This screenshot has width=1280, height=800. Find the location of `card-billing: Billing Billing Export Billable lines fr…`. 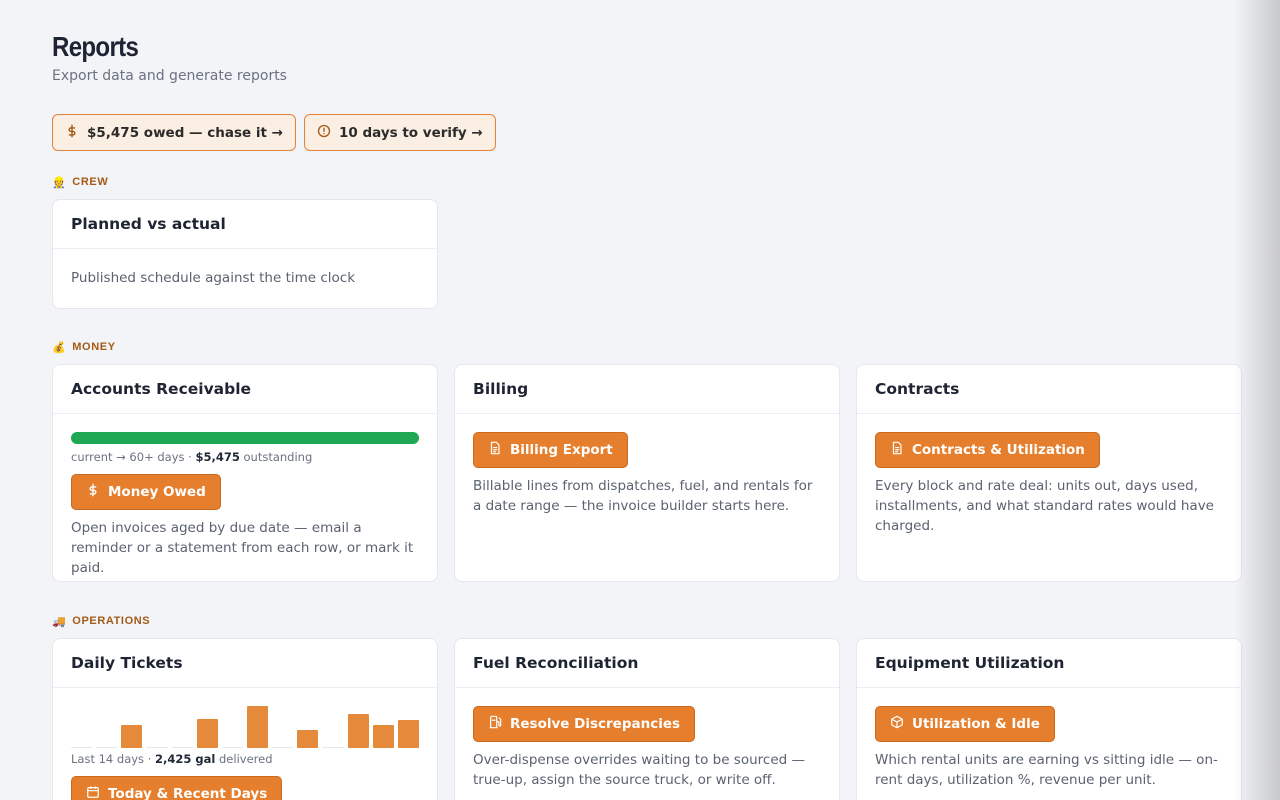

card-billing: Billing Billing Export Billable lines fr… is located at coordinates (647, 473).